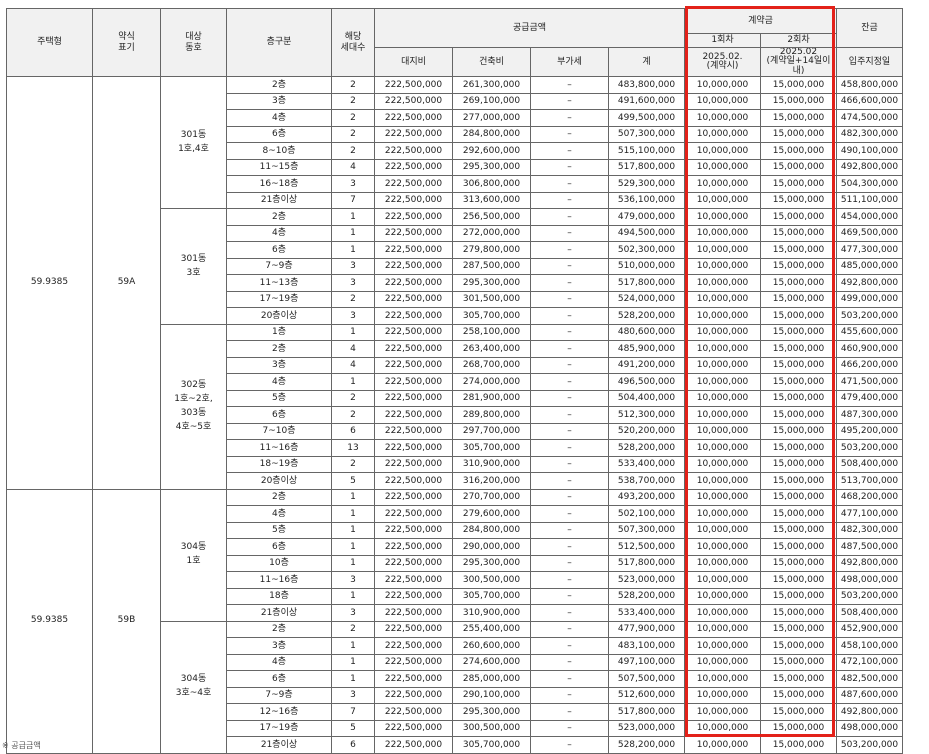  What do you see at coordinates (869, 415) in the screenshot?
I see `balance-cell: 487,300,000` at bounding box center [869, 415].